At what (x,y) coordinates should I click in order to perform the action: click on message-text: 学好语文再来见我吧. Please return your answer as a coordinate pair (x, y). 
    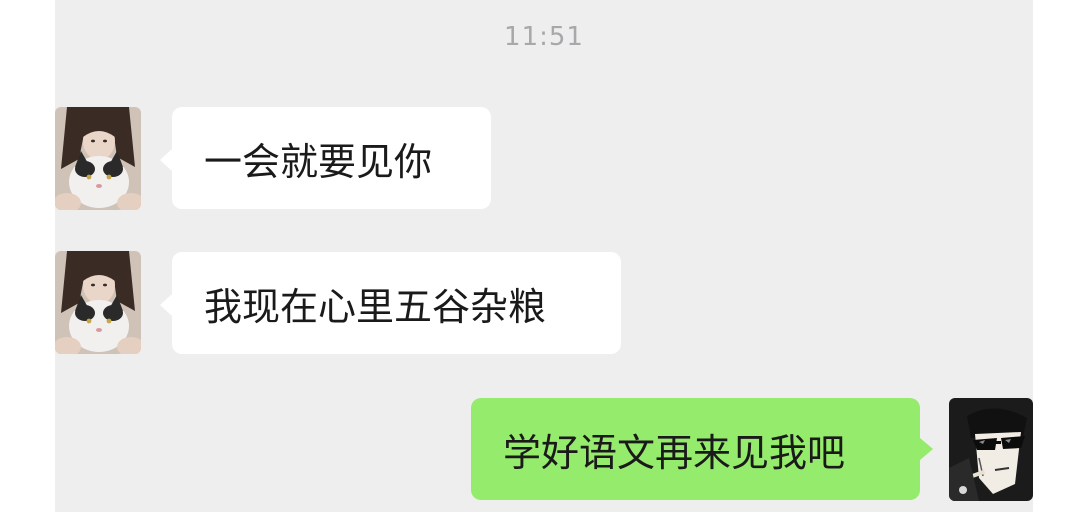
    Looking at the image, I should click on (674, 452).